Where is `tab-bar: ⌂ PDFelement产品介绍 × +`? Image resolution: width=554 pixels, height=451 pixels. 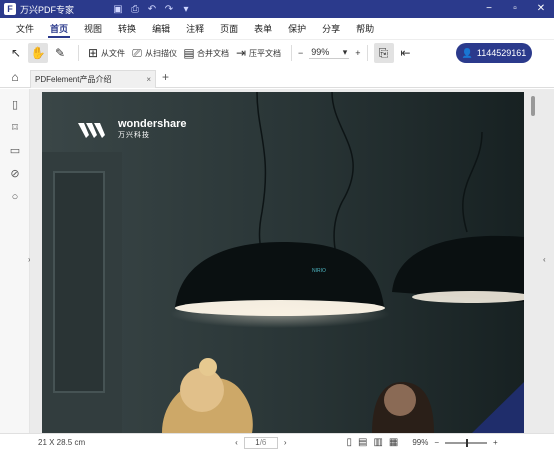
tab-bar: ⌂ PDFelement产品介绍 × + is located at coordinates (277, 77).